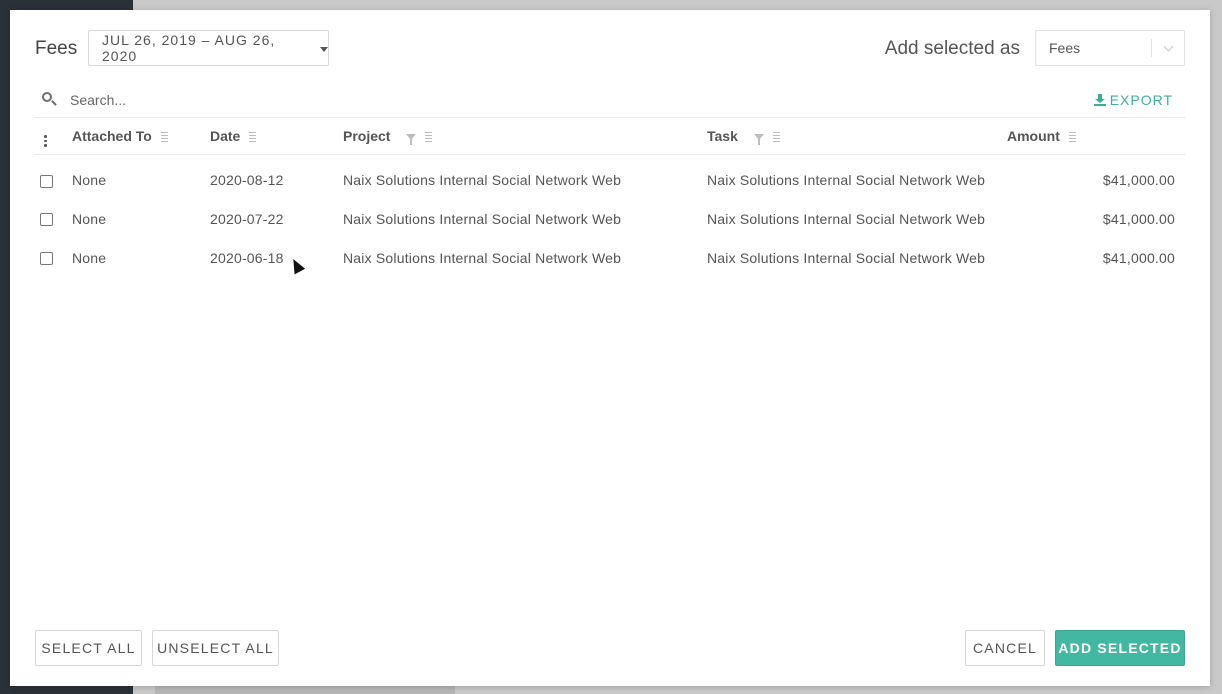 This screenshot has width=1222, height=694. What do you see at coordinates (1005, 648) in the screenshot?
I see `cancel-button: CANCEL` at bounding box center [1005, 648].